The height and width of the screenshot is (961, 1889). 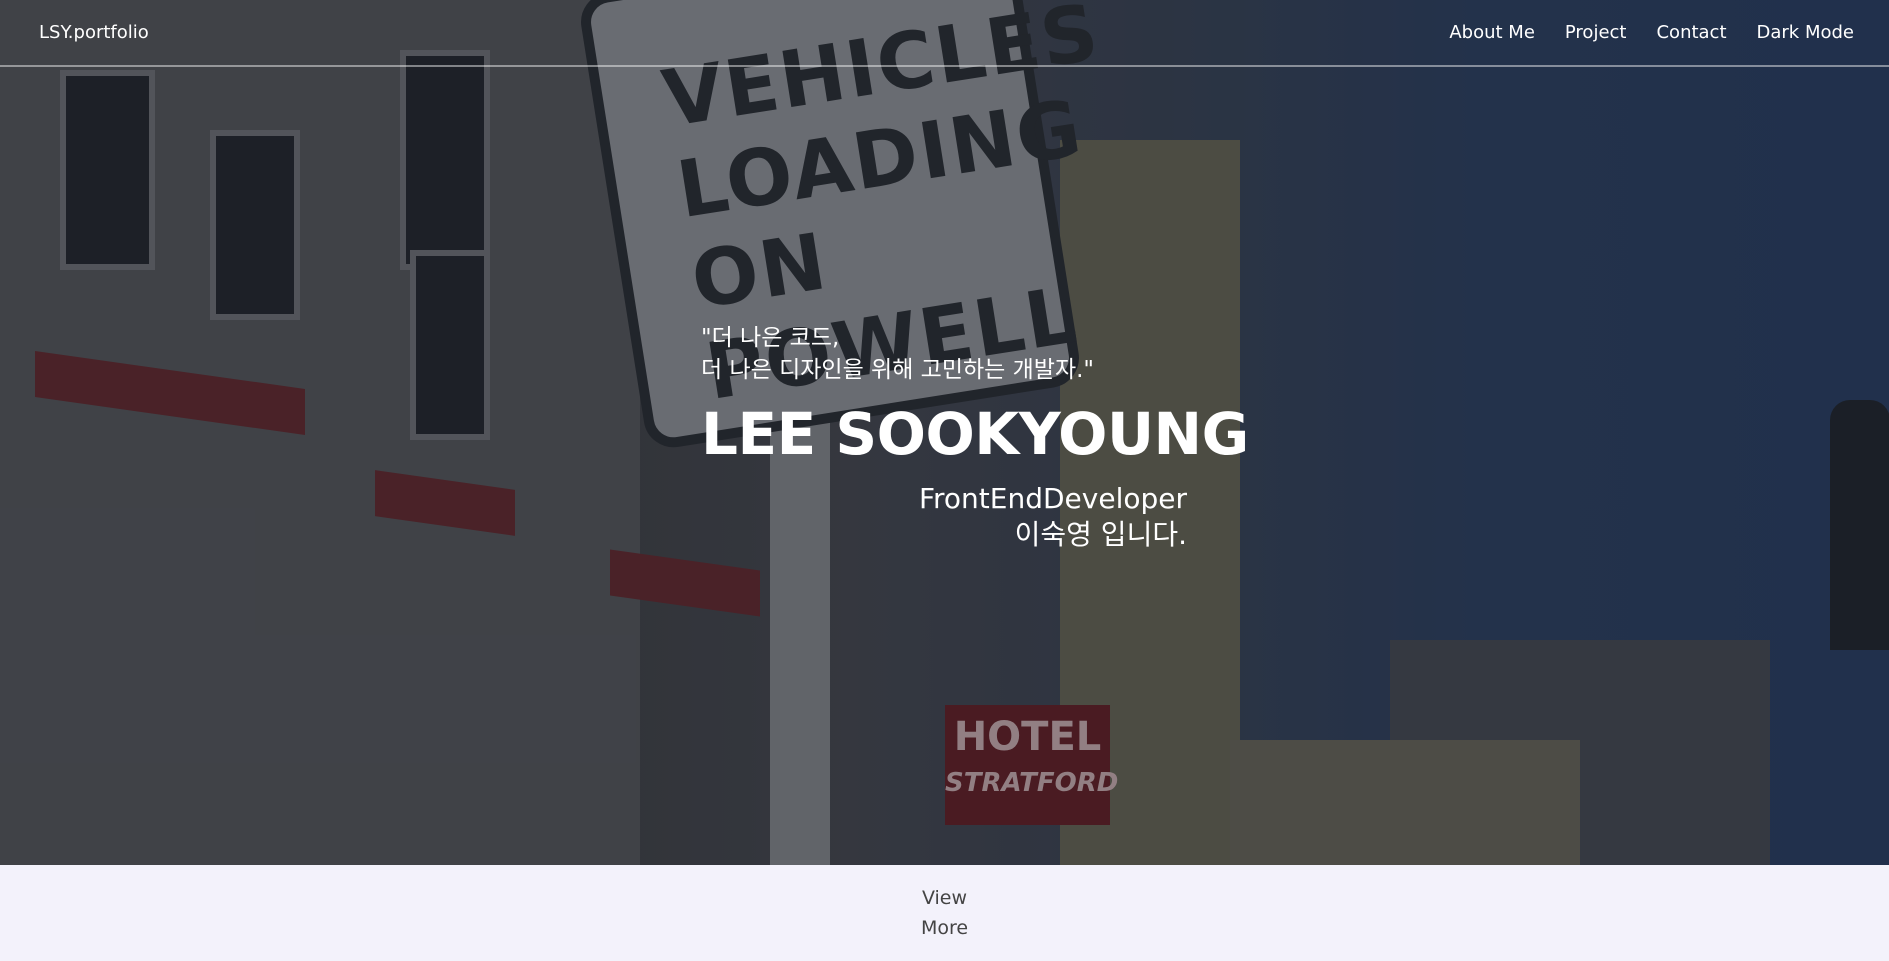 What do you see at coordinates (1636, 32) in the screenshot?
I see `nav-menu: About Me Project Contact Dark Mode` at bounding box center [1636, 32].